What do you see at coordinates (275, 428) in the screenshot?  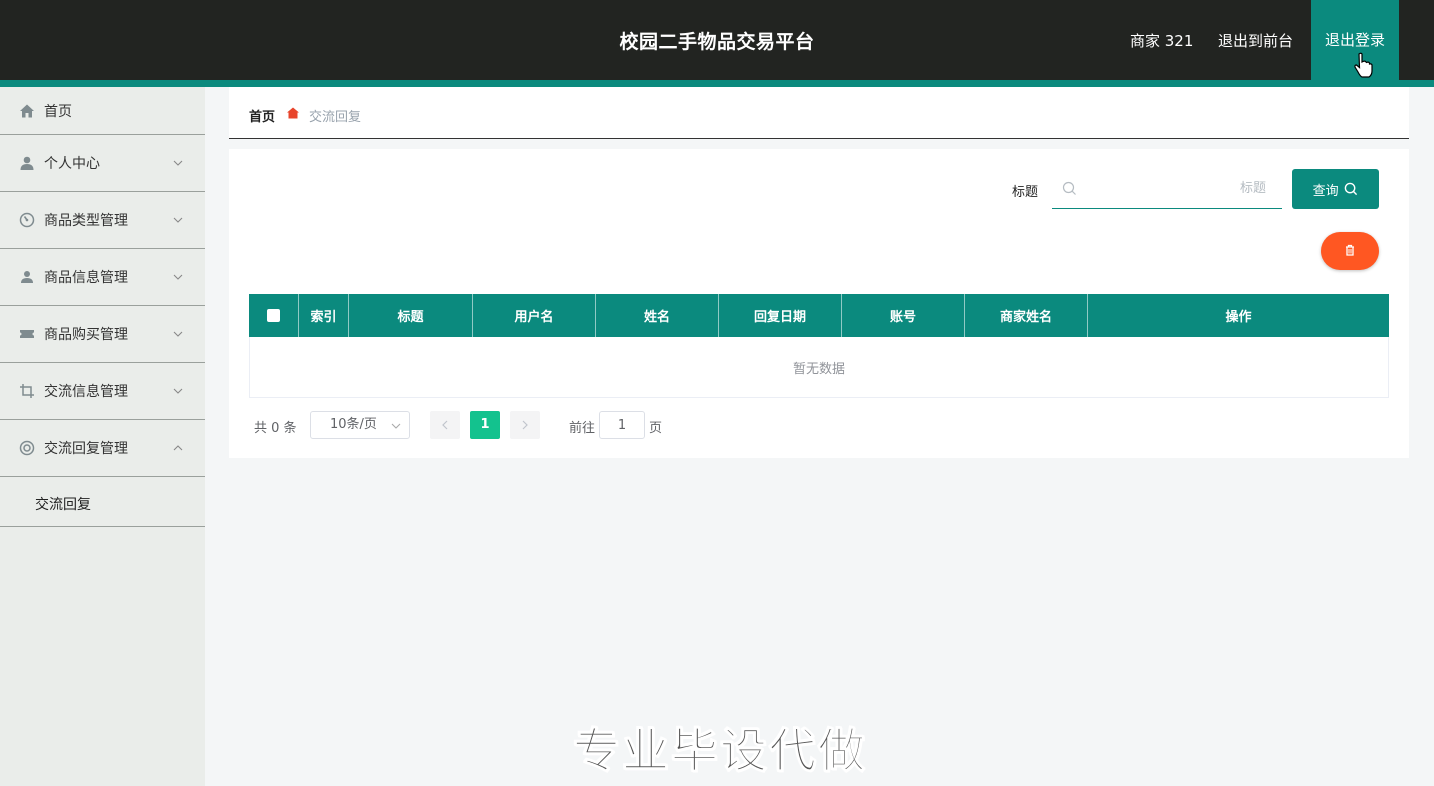 I see `pagination-total: 共 0 条` at bounding box center [275, 428].